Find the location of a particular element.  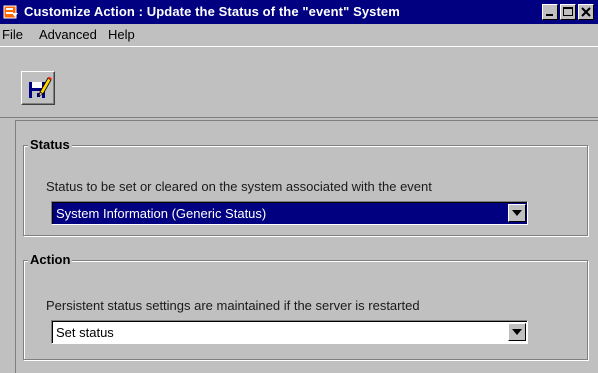

maximize-button is located at coordinates (568, 12).